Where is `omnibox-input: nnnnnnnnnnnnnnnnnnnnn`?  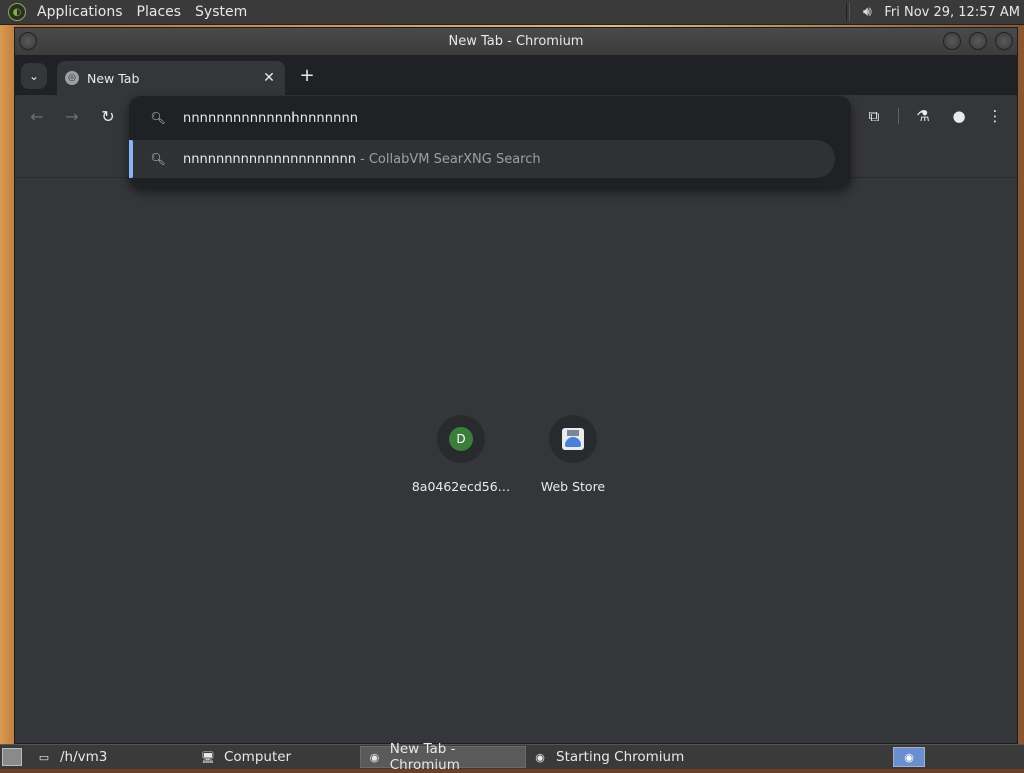
omnibox-input: nnnnnnnnnnnnnnnnnnnnn is located at coordinates (270, 118).